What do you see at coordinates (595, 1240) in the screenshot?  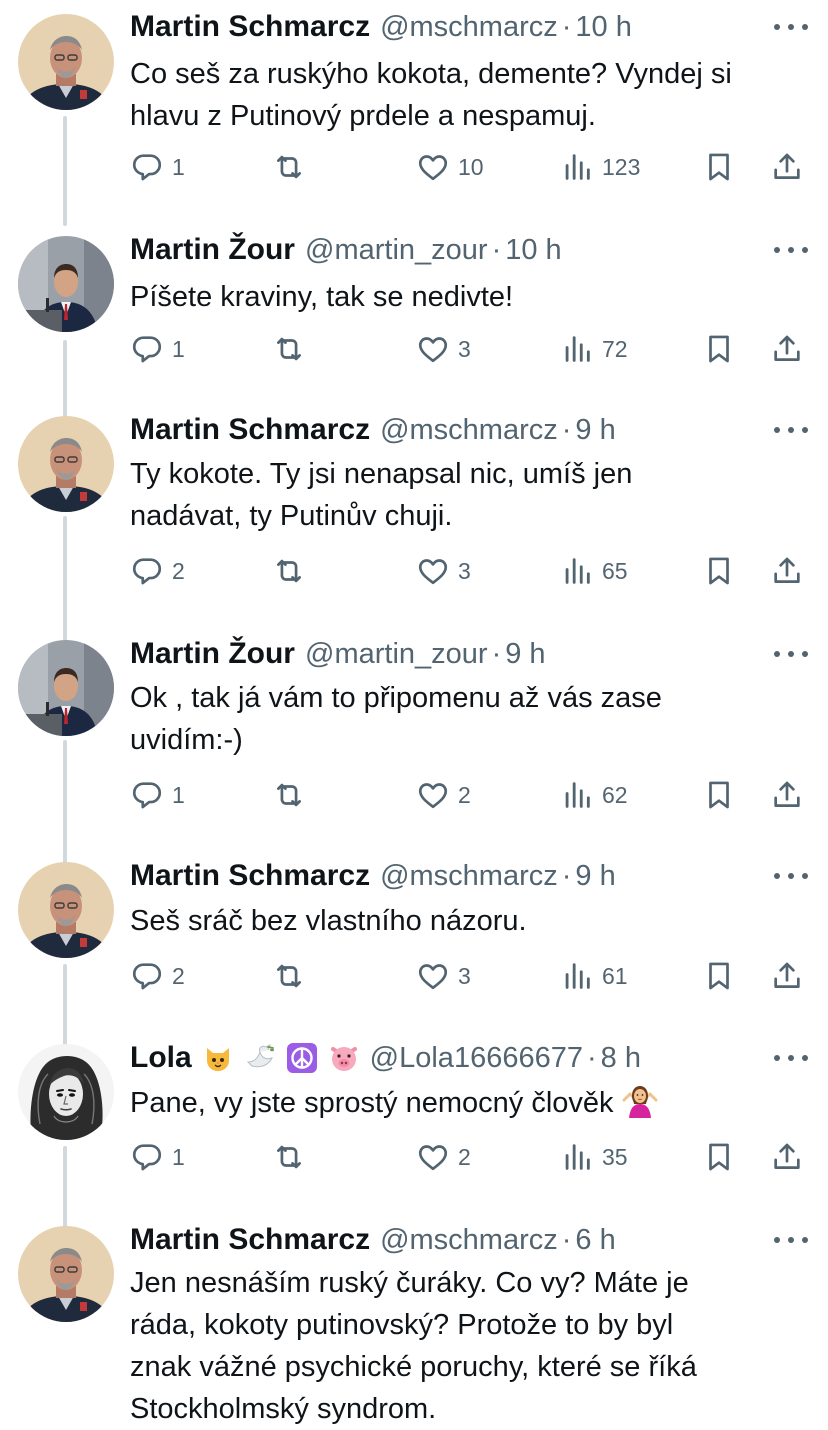 I see `timestamp: 6 h` at bounding box center [595, 1240].